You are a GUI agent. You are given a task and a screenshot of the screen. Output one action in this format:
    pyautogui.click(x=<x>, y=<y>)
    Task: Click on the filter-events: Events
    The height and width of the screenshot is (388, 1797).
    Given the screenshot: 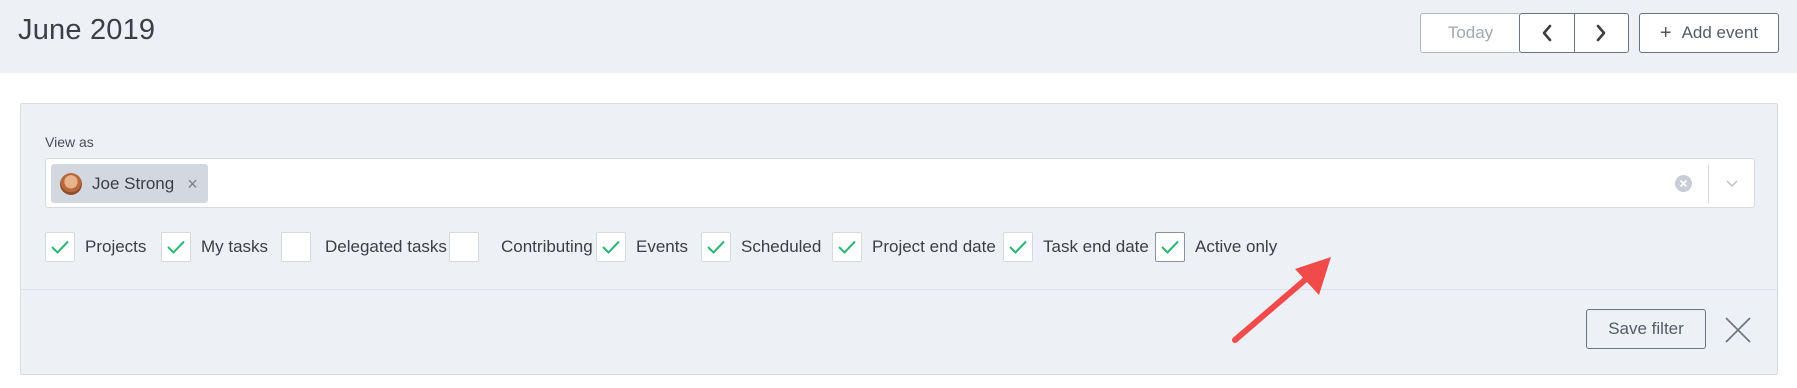 What is the action you would take?
    pyautogui.click(x=642, y=247)
    